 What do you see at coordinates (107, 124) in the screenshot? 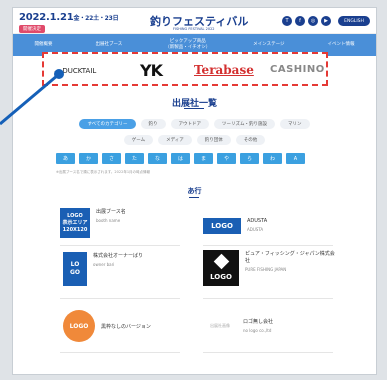
I see `category-pill-all: すべてのカテゴリー` at bounding box center [107, 124].